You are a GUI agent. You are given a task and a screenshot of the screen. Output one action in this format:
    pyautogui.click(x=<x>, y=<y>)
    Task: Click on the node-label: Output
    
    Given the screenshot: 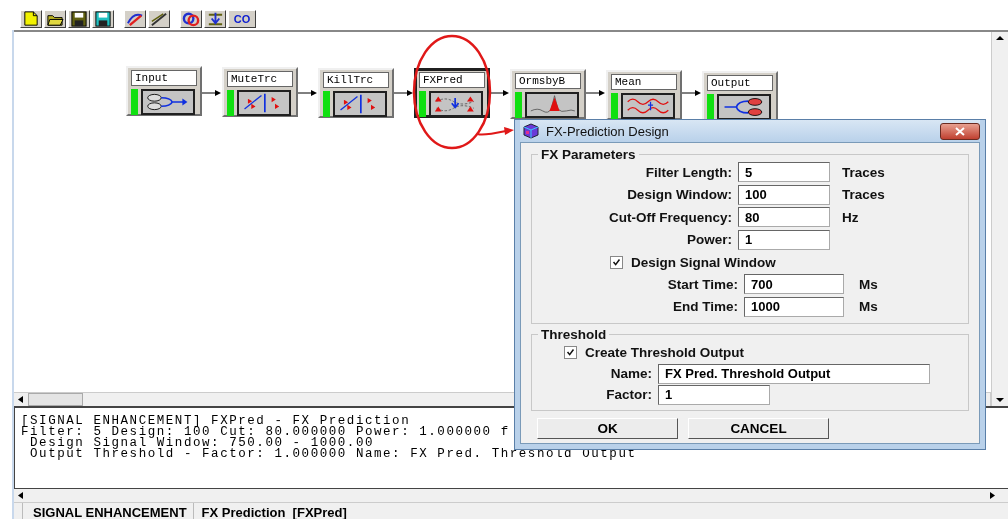 What is the action you would take?
    pyautogui.click(x=740, y=82)
    